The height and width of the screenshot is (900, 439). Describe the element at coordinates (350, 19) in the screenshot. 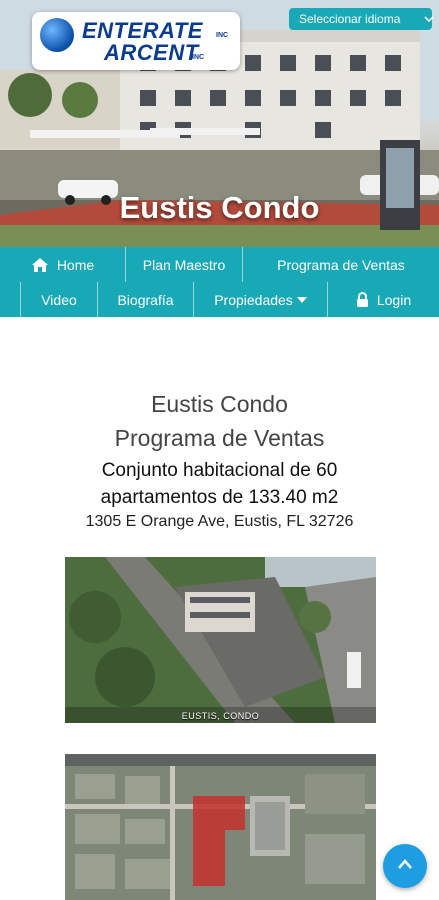

I see `language-selector-label: Seleccionar idioma` at that location.